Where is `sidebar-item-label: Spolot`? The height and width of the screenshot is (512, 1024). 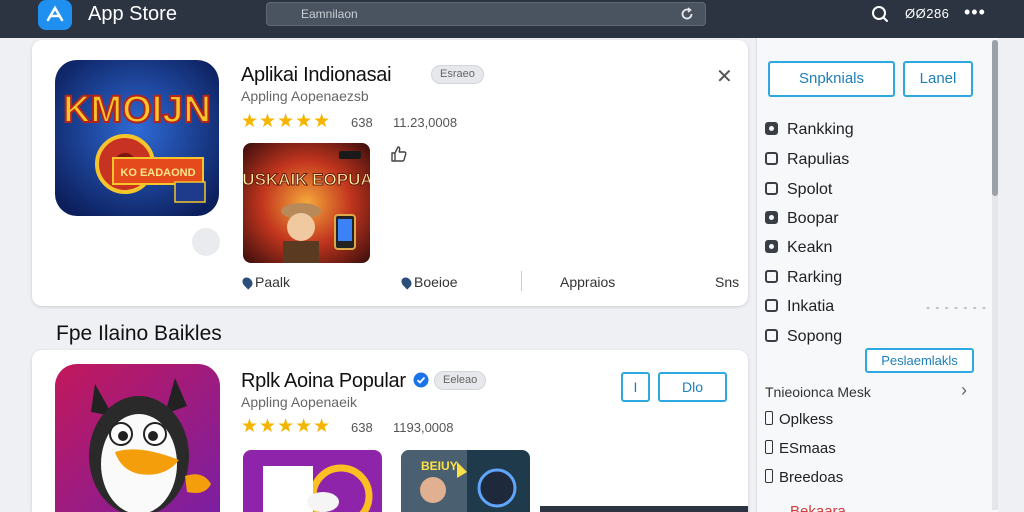
sidebar-item-label: Spolot is located at coordinates (810, 189).